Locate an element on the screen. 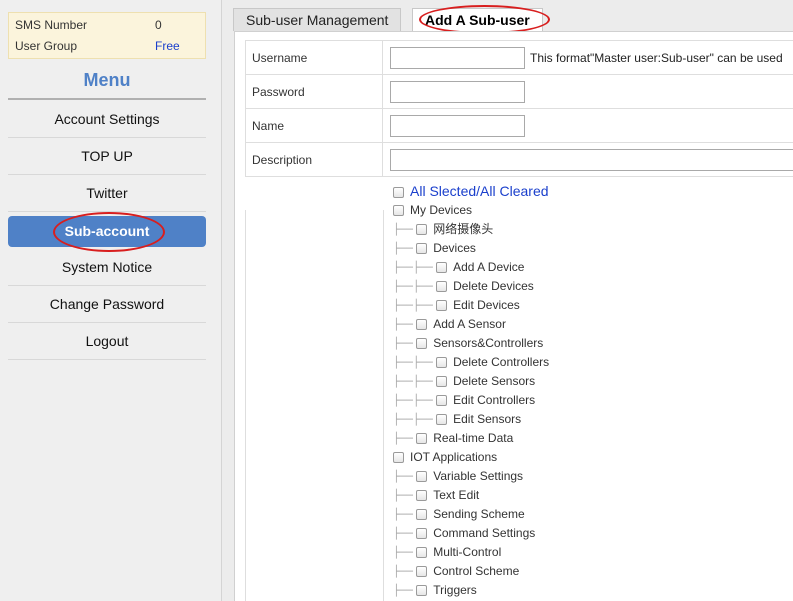 This screenshot has width=793, height=601. menu-item-top-up: TOP UP is located at coordinates (107, 156).